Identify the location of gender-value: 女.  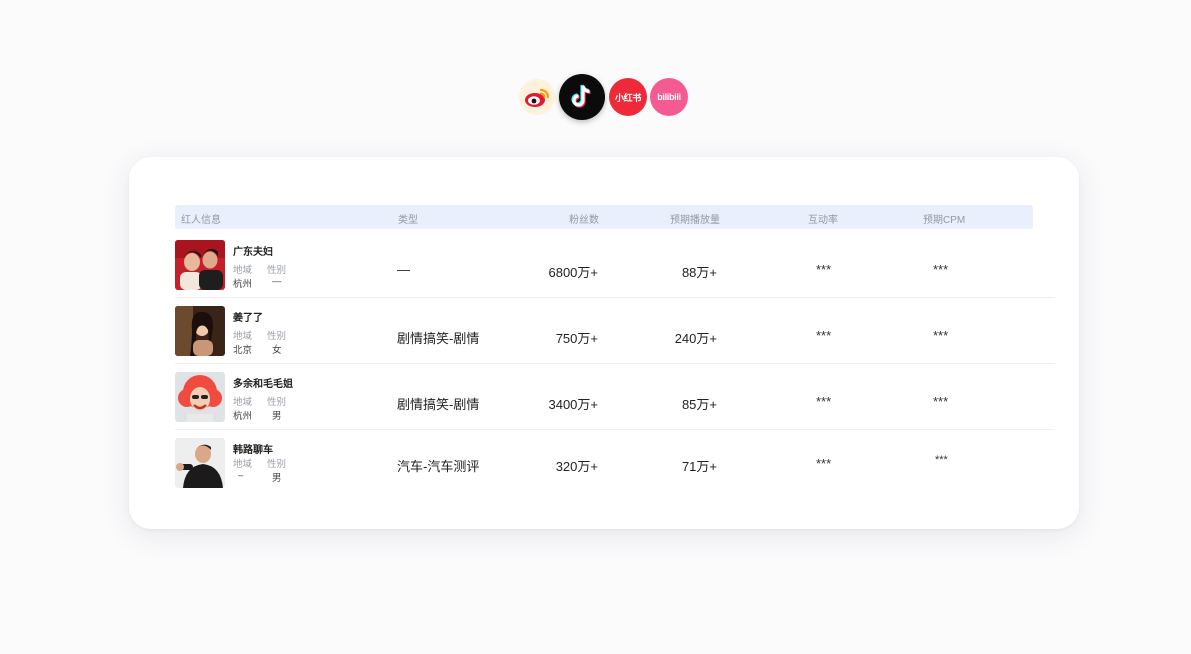
(277, 350).